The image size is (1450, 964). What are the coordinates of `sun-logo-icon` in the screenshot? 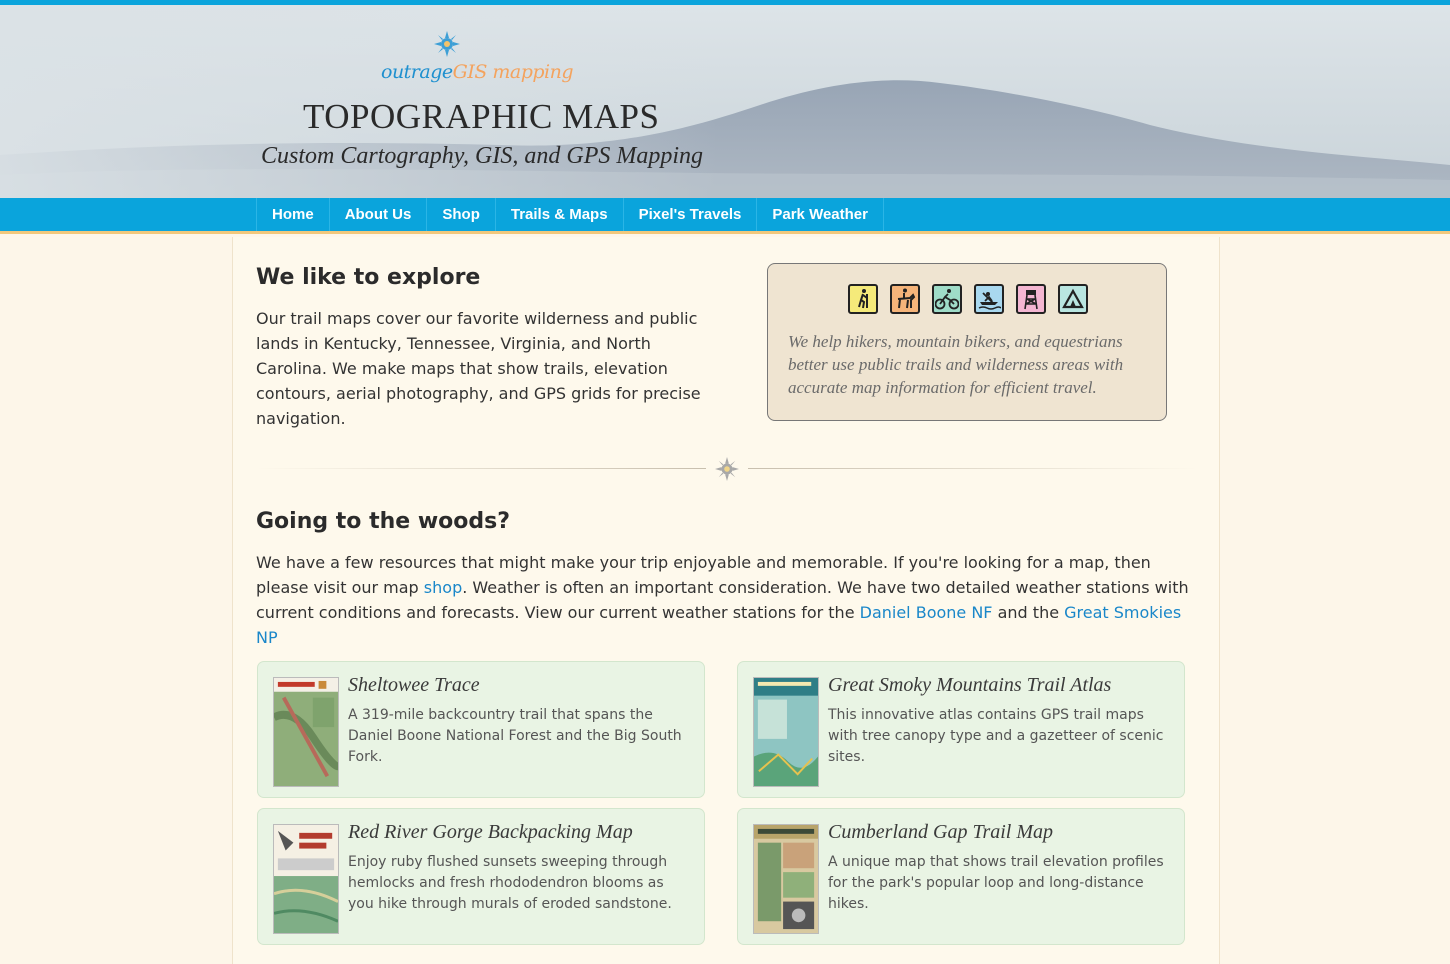 It's located at (447, 44).